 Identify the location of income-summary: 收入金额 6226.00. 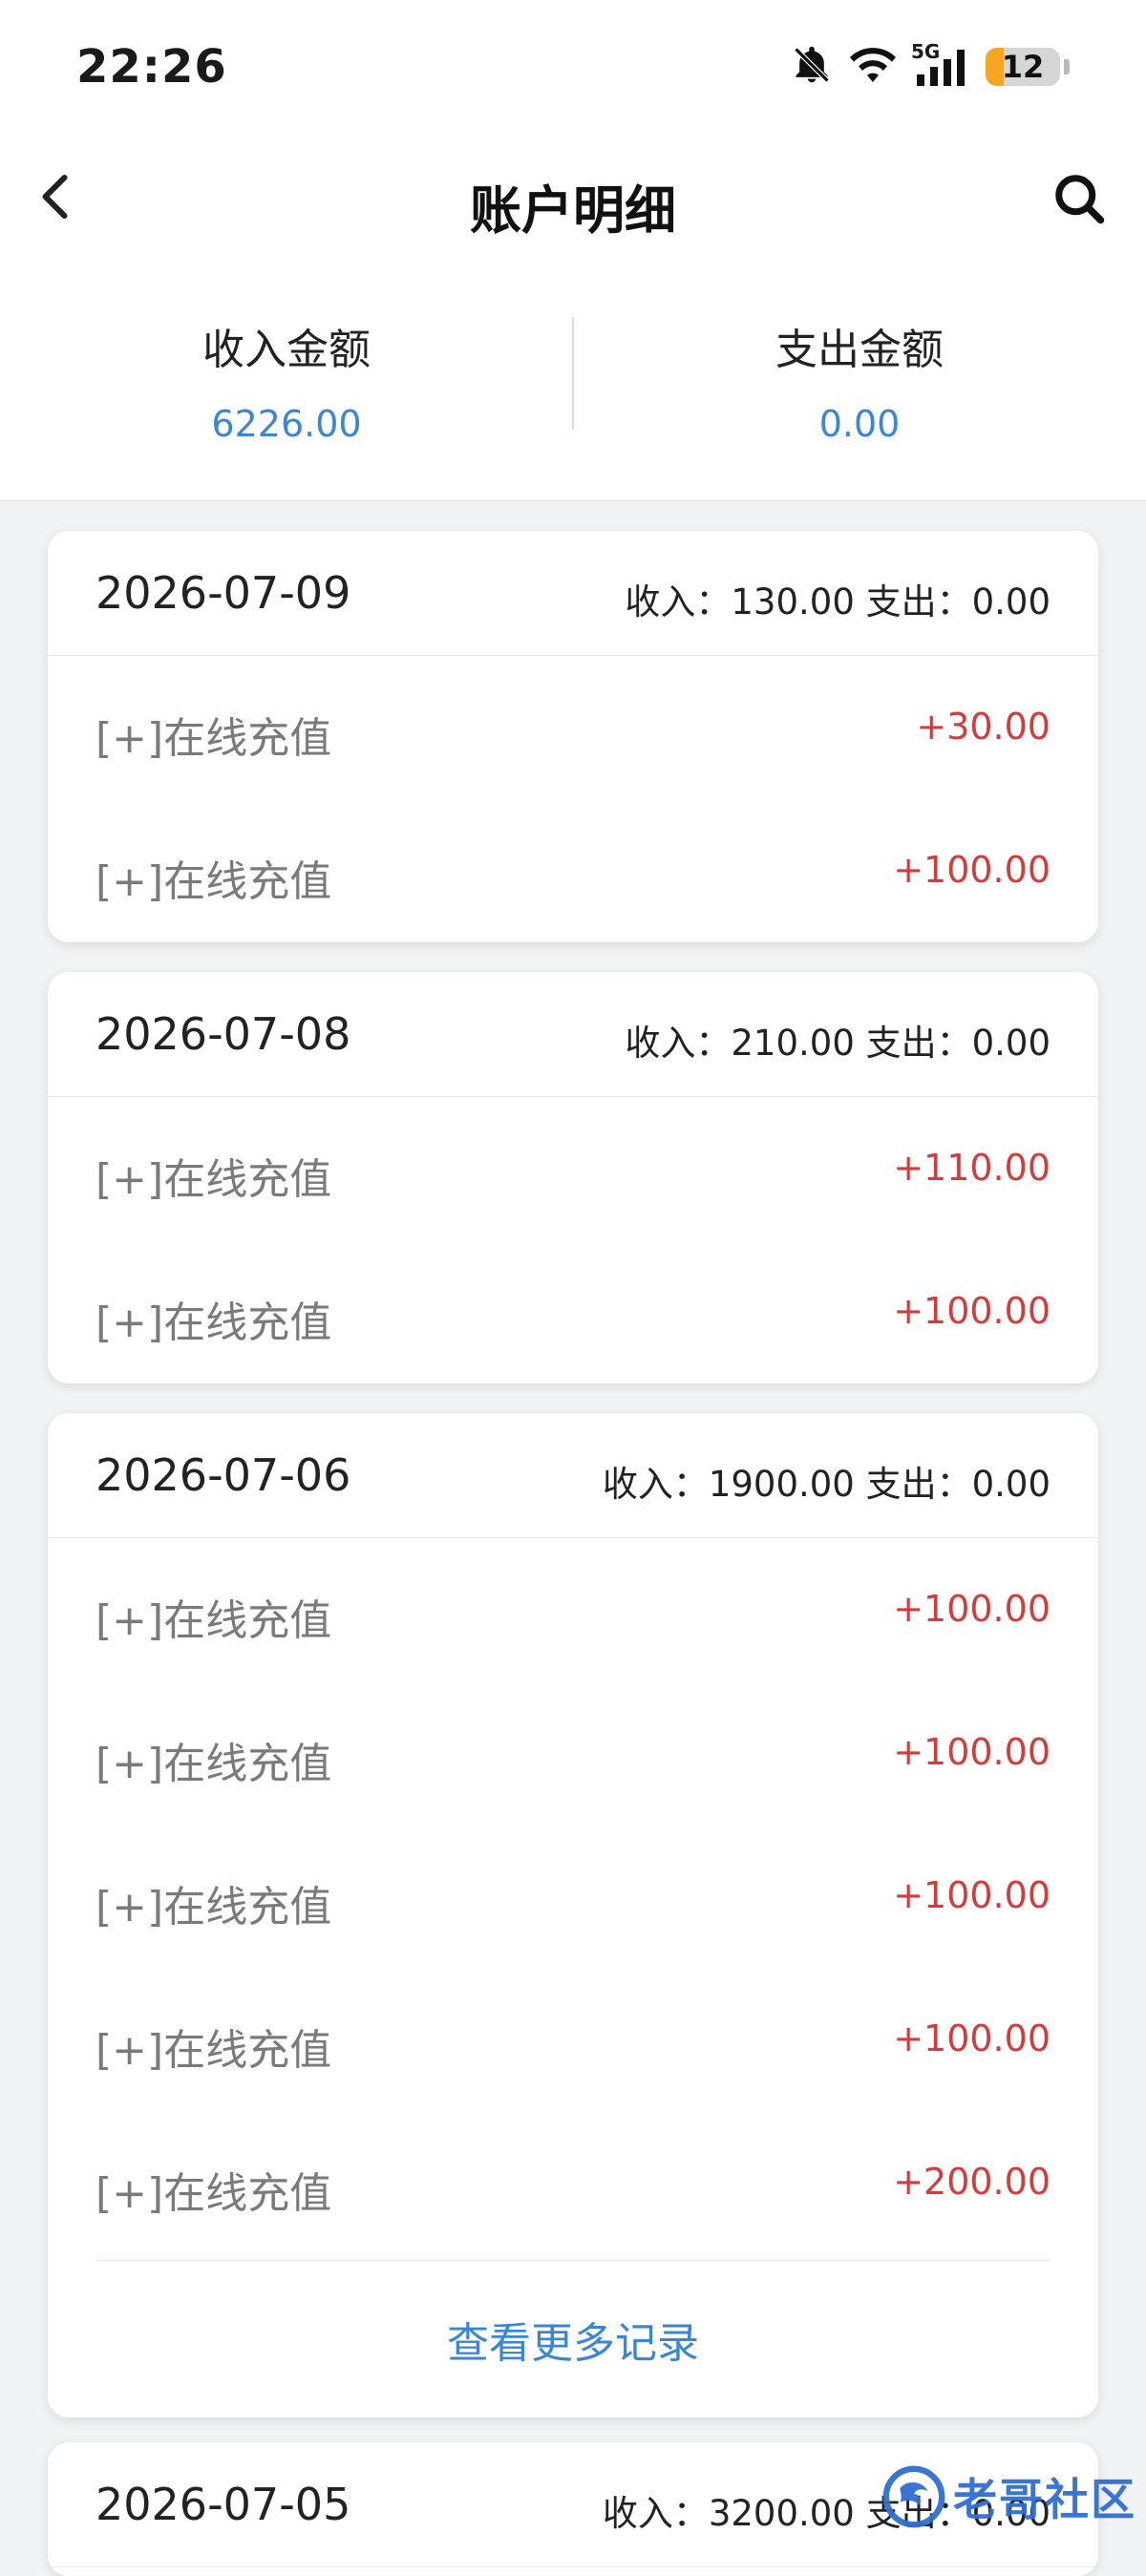
(286, 380).